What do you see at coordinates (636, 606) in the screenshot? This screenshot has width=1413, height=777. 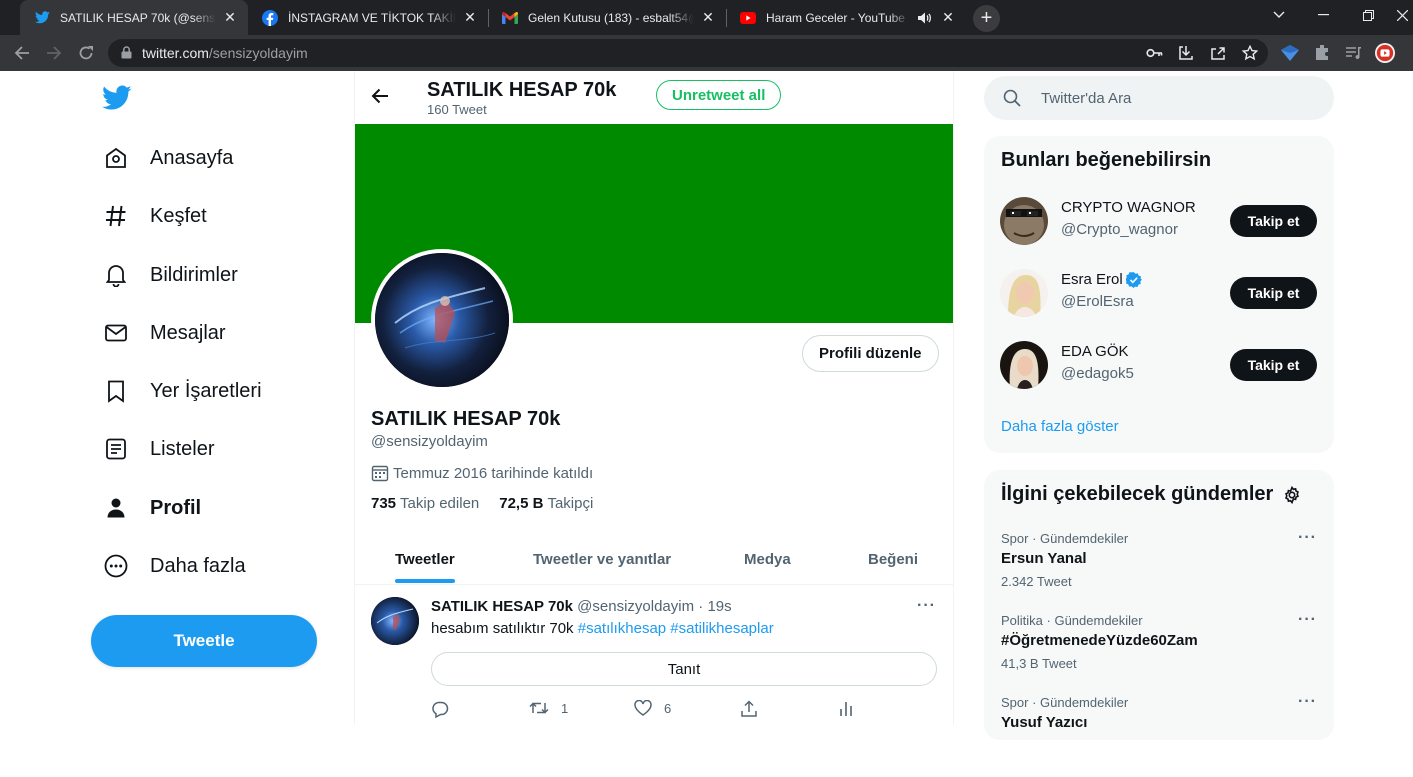 I see `tweet-author-handle: @sensizyoldayim` at bounding box center [636, 606].